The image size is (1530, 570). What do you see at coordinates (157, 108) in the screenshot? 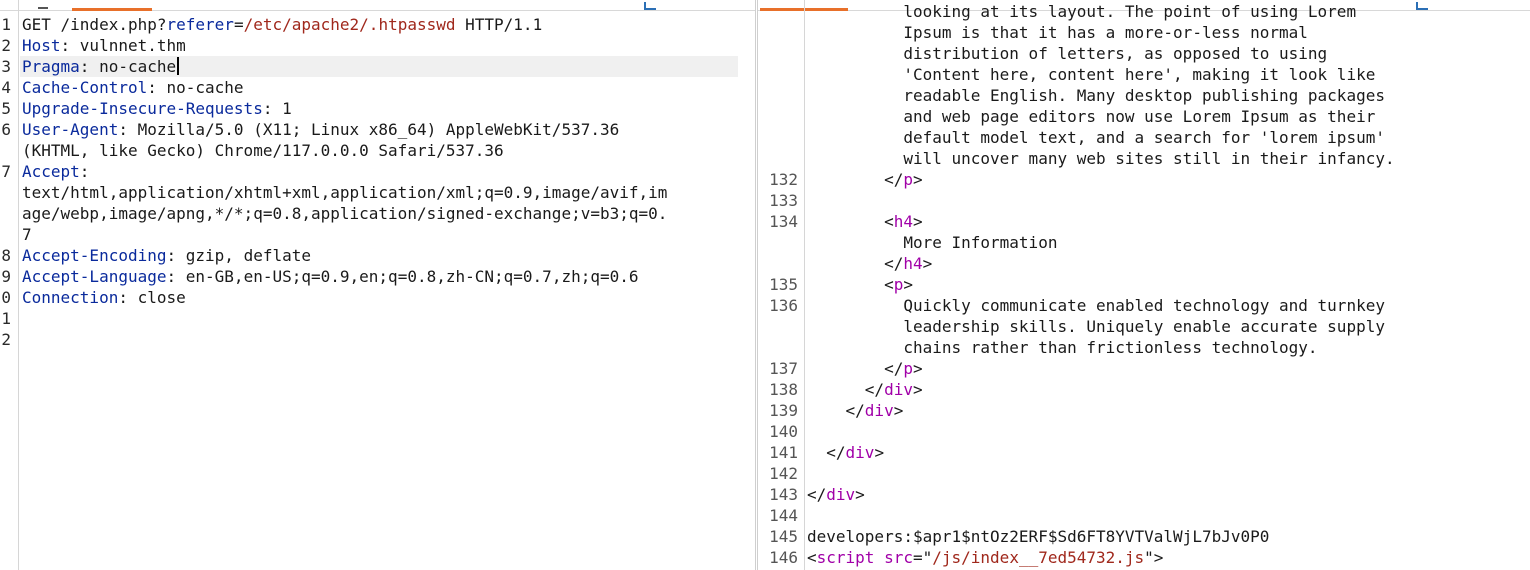
I see `line-text: Upgrade-Insecure-Requests: 1` at bounding box center [157, 108].